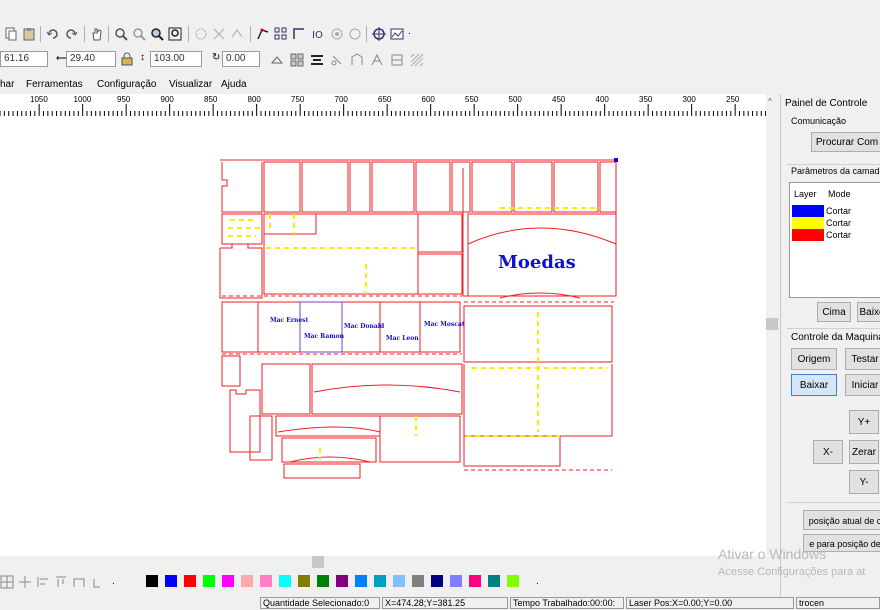 This screenshot has width=880, height=610. I want to click on start-button: Iniciar, so click(862, 385).